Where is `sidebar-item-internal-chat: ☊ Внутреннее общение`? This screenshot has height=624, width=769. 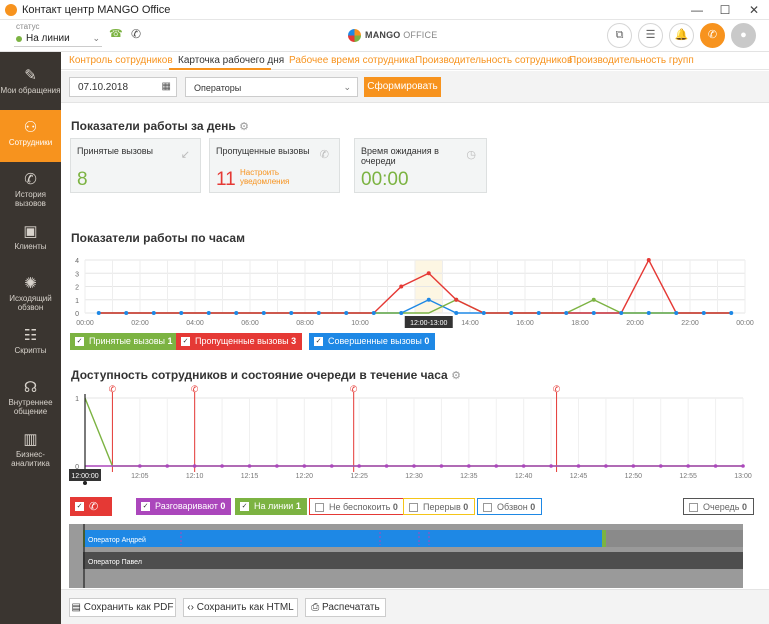
sidebar-item-internal-chat: ☊ Внутреннее общение is located at coordinates (30, 396).